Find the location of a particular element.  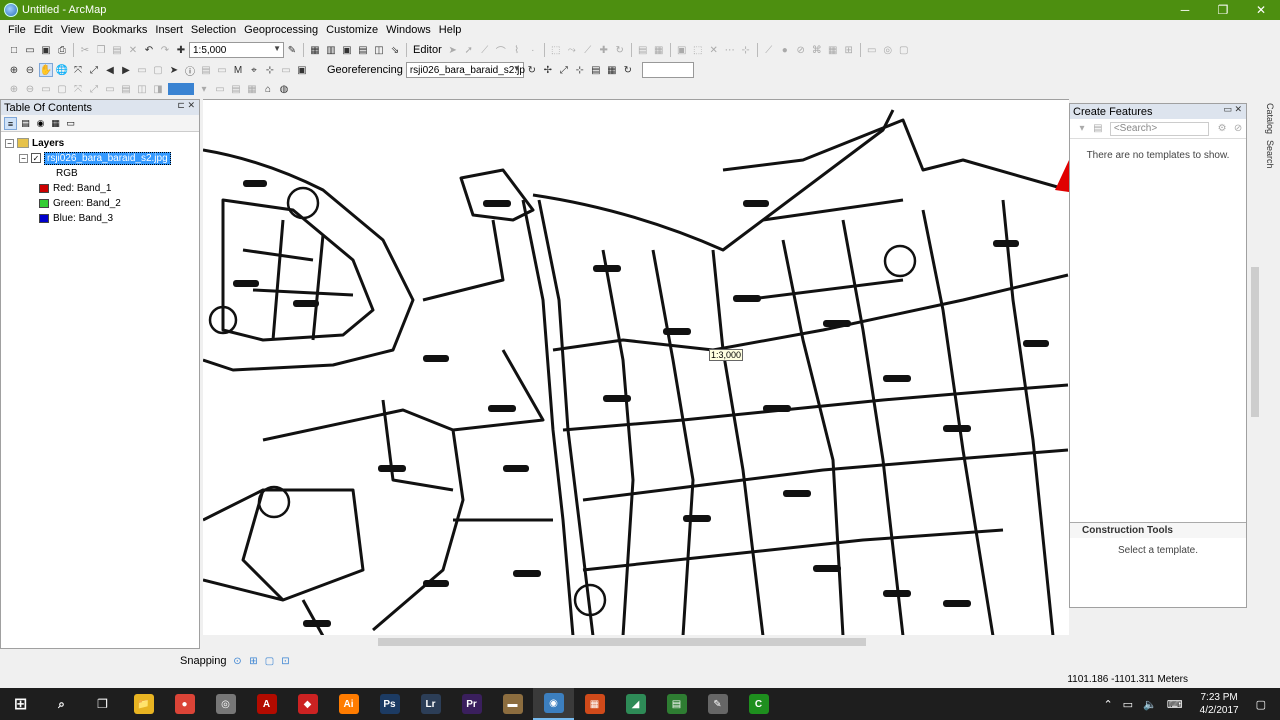

snap-icon-c: ⋯ is located at coordinates (730, 50).